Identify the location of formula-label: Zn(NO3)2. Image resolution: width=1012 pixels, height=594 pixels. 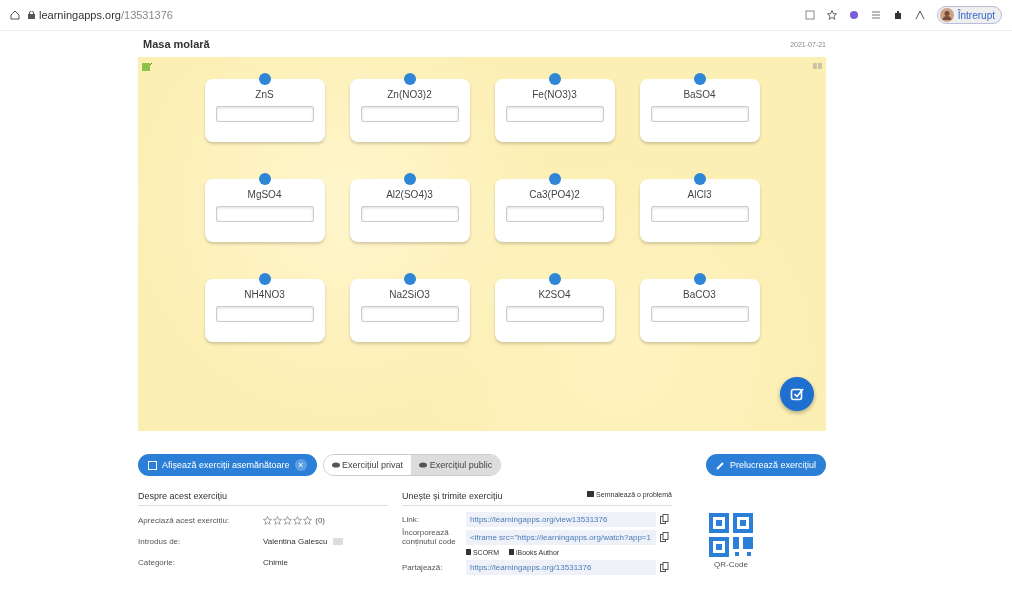
(409, 94).